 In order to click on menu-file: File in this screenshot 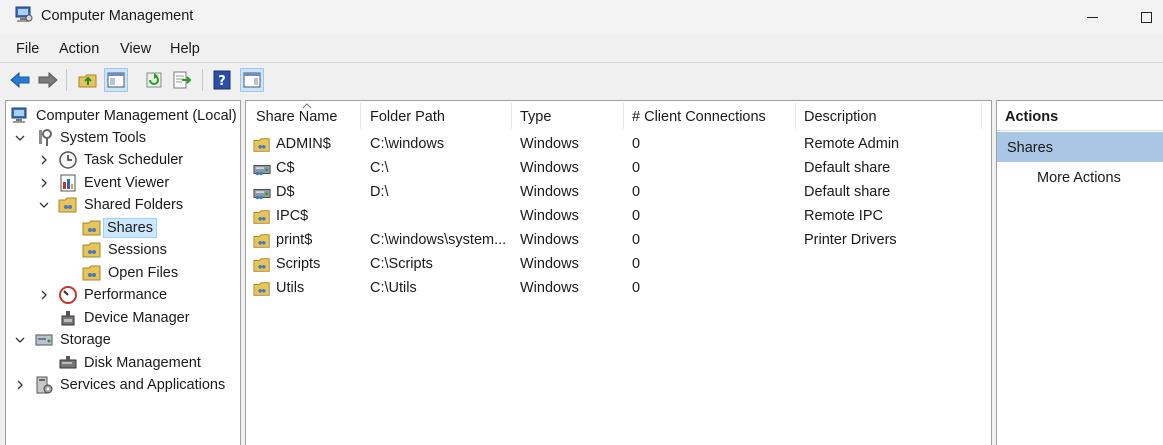, I will do `click(27, 49)`.